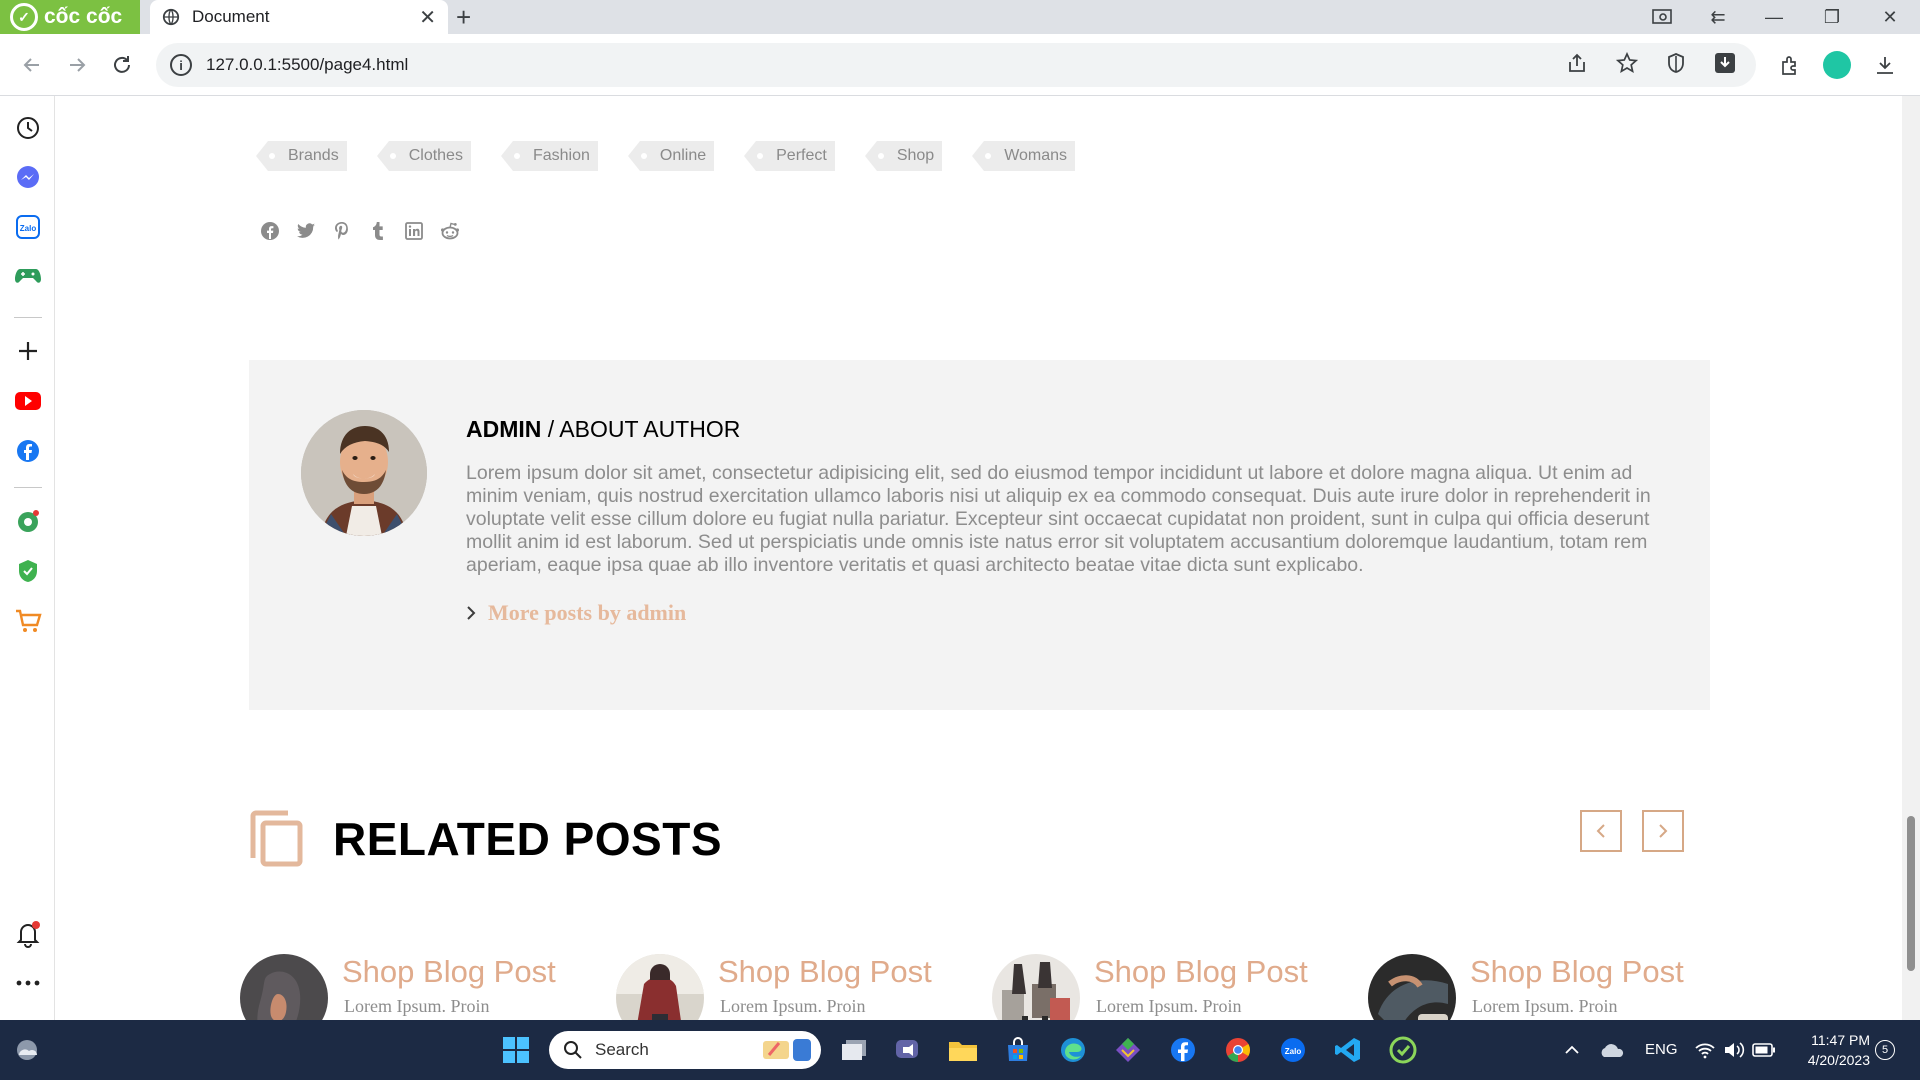 The height and width of the screenshot is (1080, 1920). I want to click on zalo-icon: Zalo, so click(28, 227).